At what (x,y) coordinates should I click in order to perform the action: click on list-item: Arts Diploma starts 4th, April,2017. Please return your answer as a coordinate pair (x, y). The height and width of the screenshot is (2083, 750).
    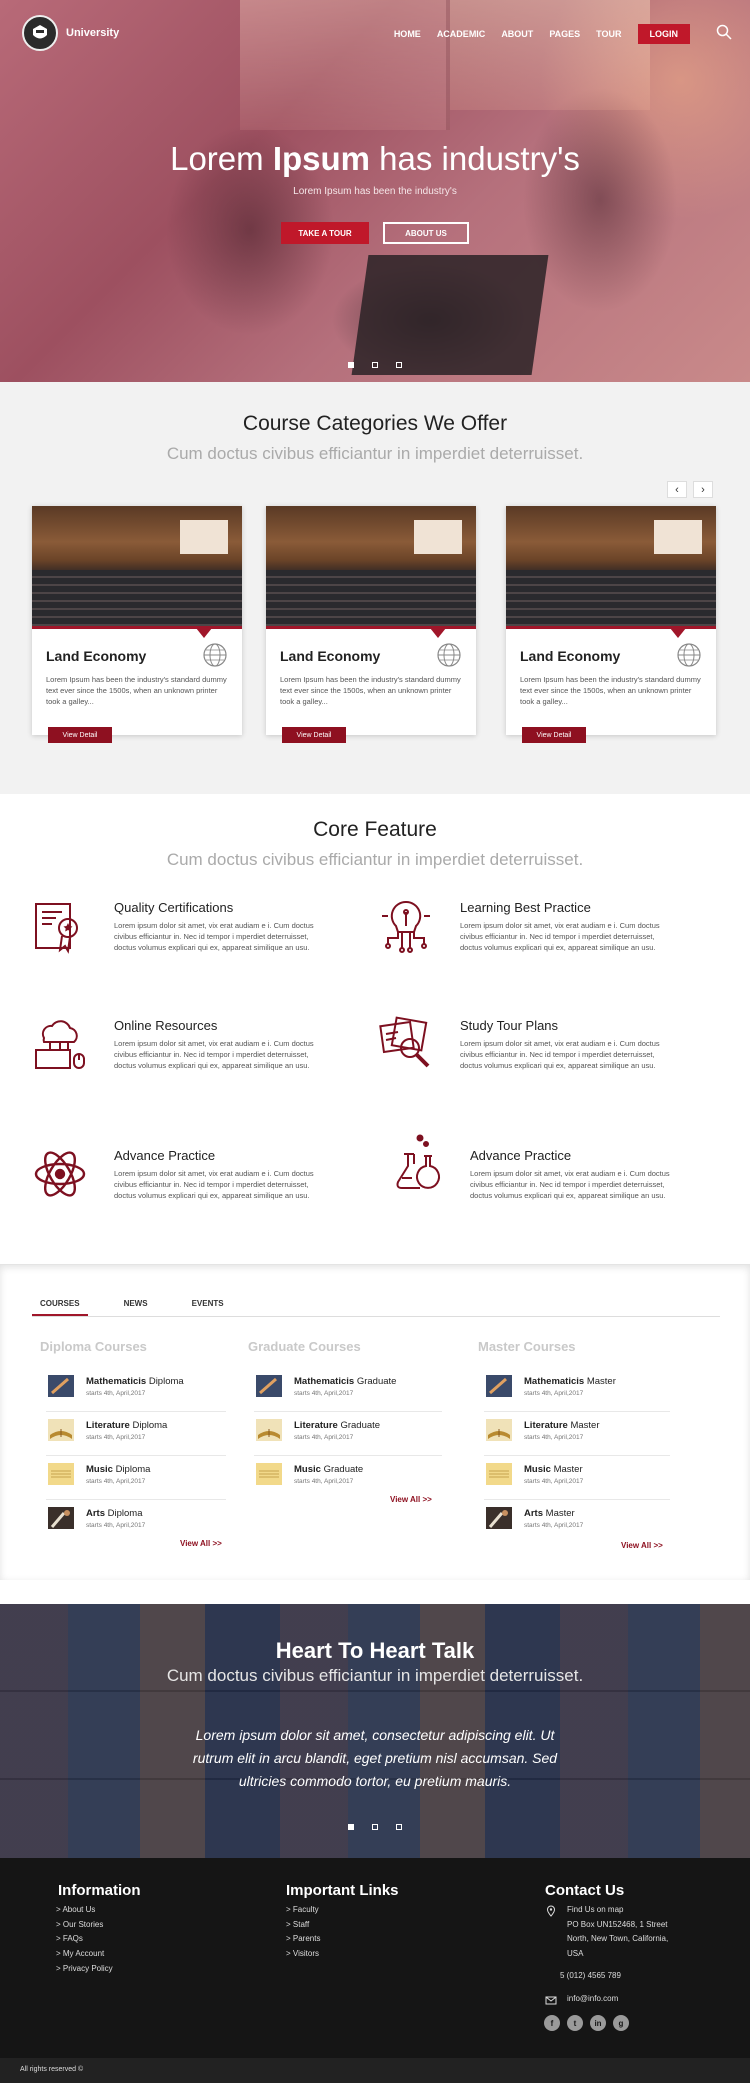
    Looking at the image, I should click on (136, 1522).